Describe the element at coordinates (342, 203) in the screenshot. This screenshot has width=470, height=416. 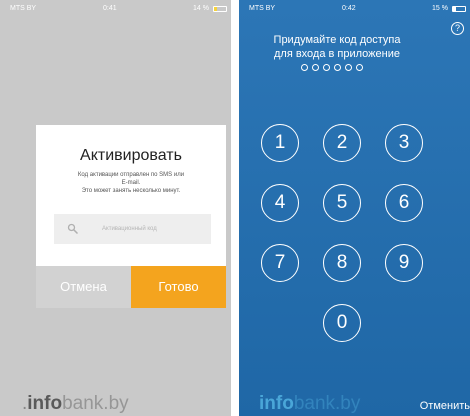
I see `keypad-key-5: 5` at that location.